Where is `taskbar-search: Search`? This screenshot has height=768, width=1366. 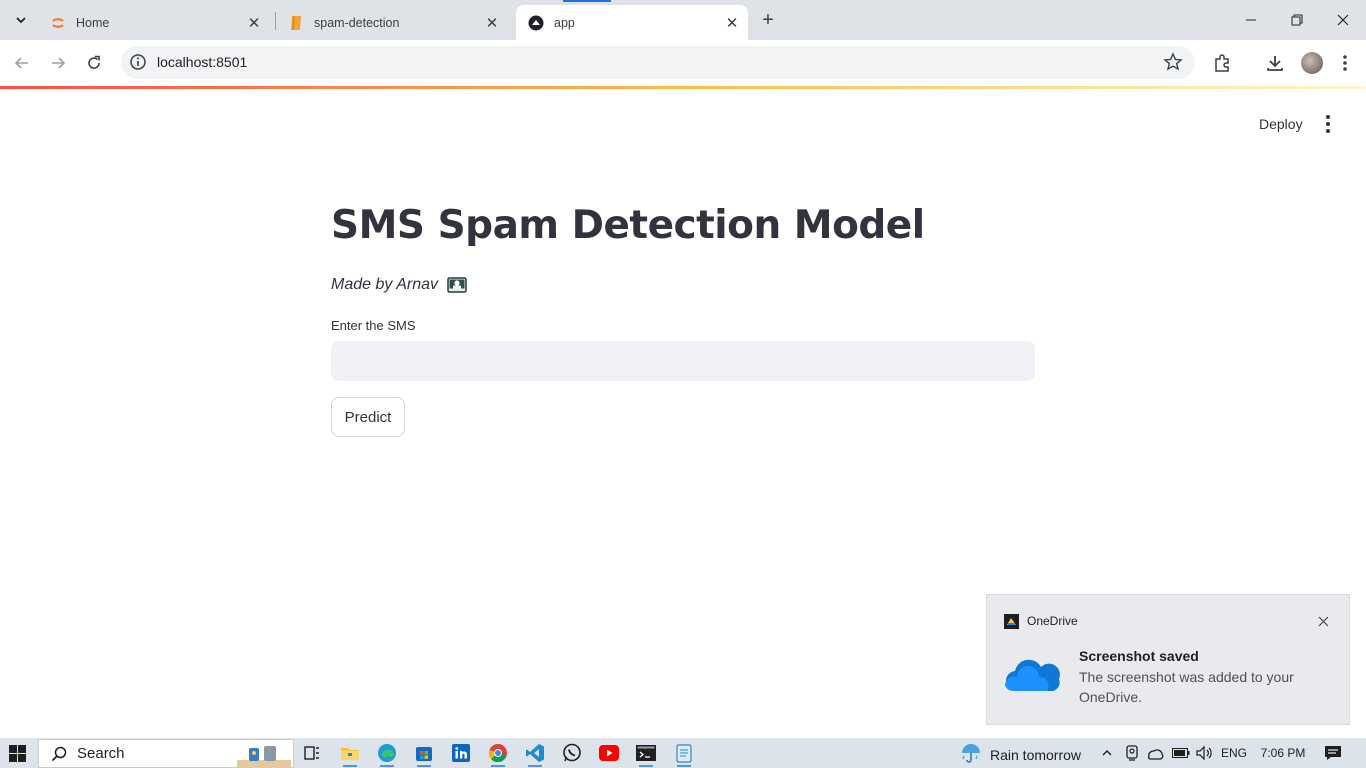 taskbar-search: Search is located at coordinates (166, 753).